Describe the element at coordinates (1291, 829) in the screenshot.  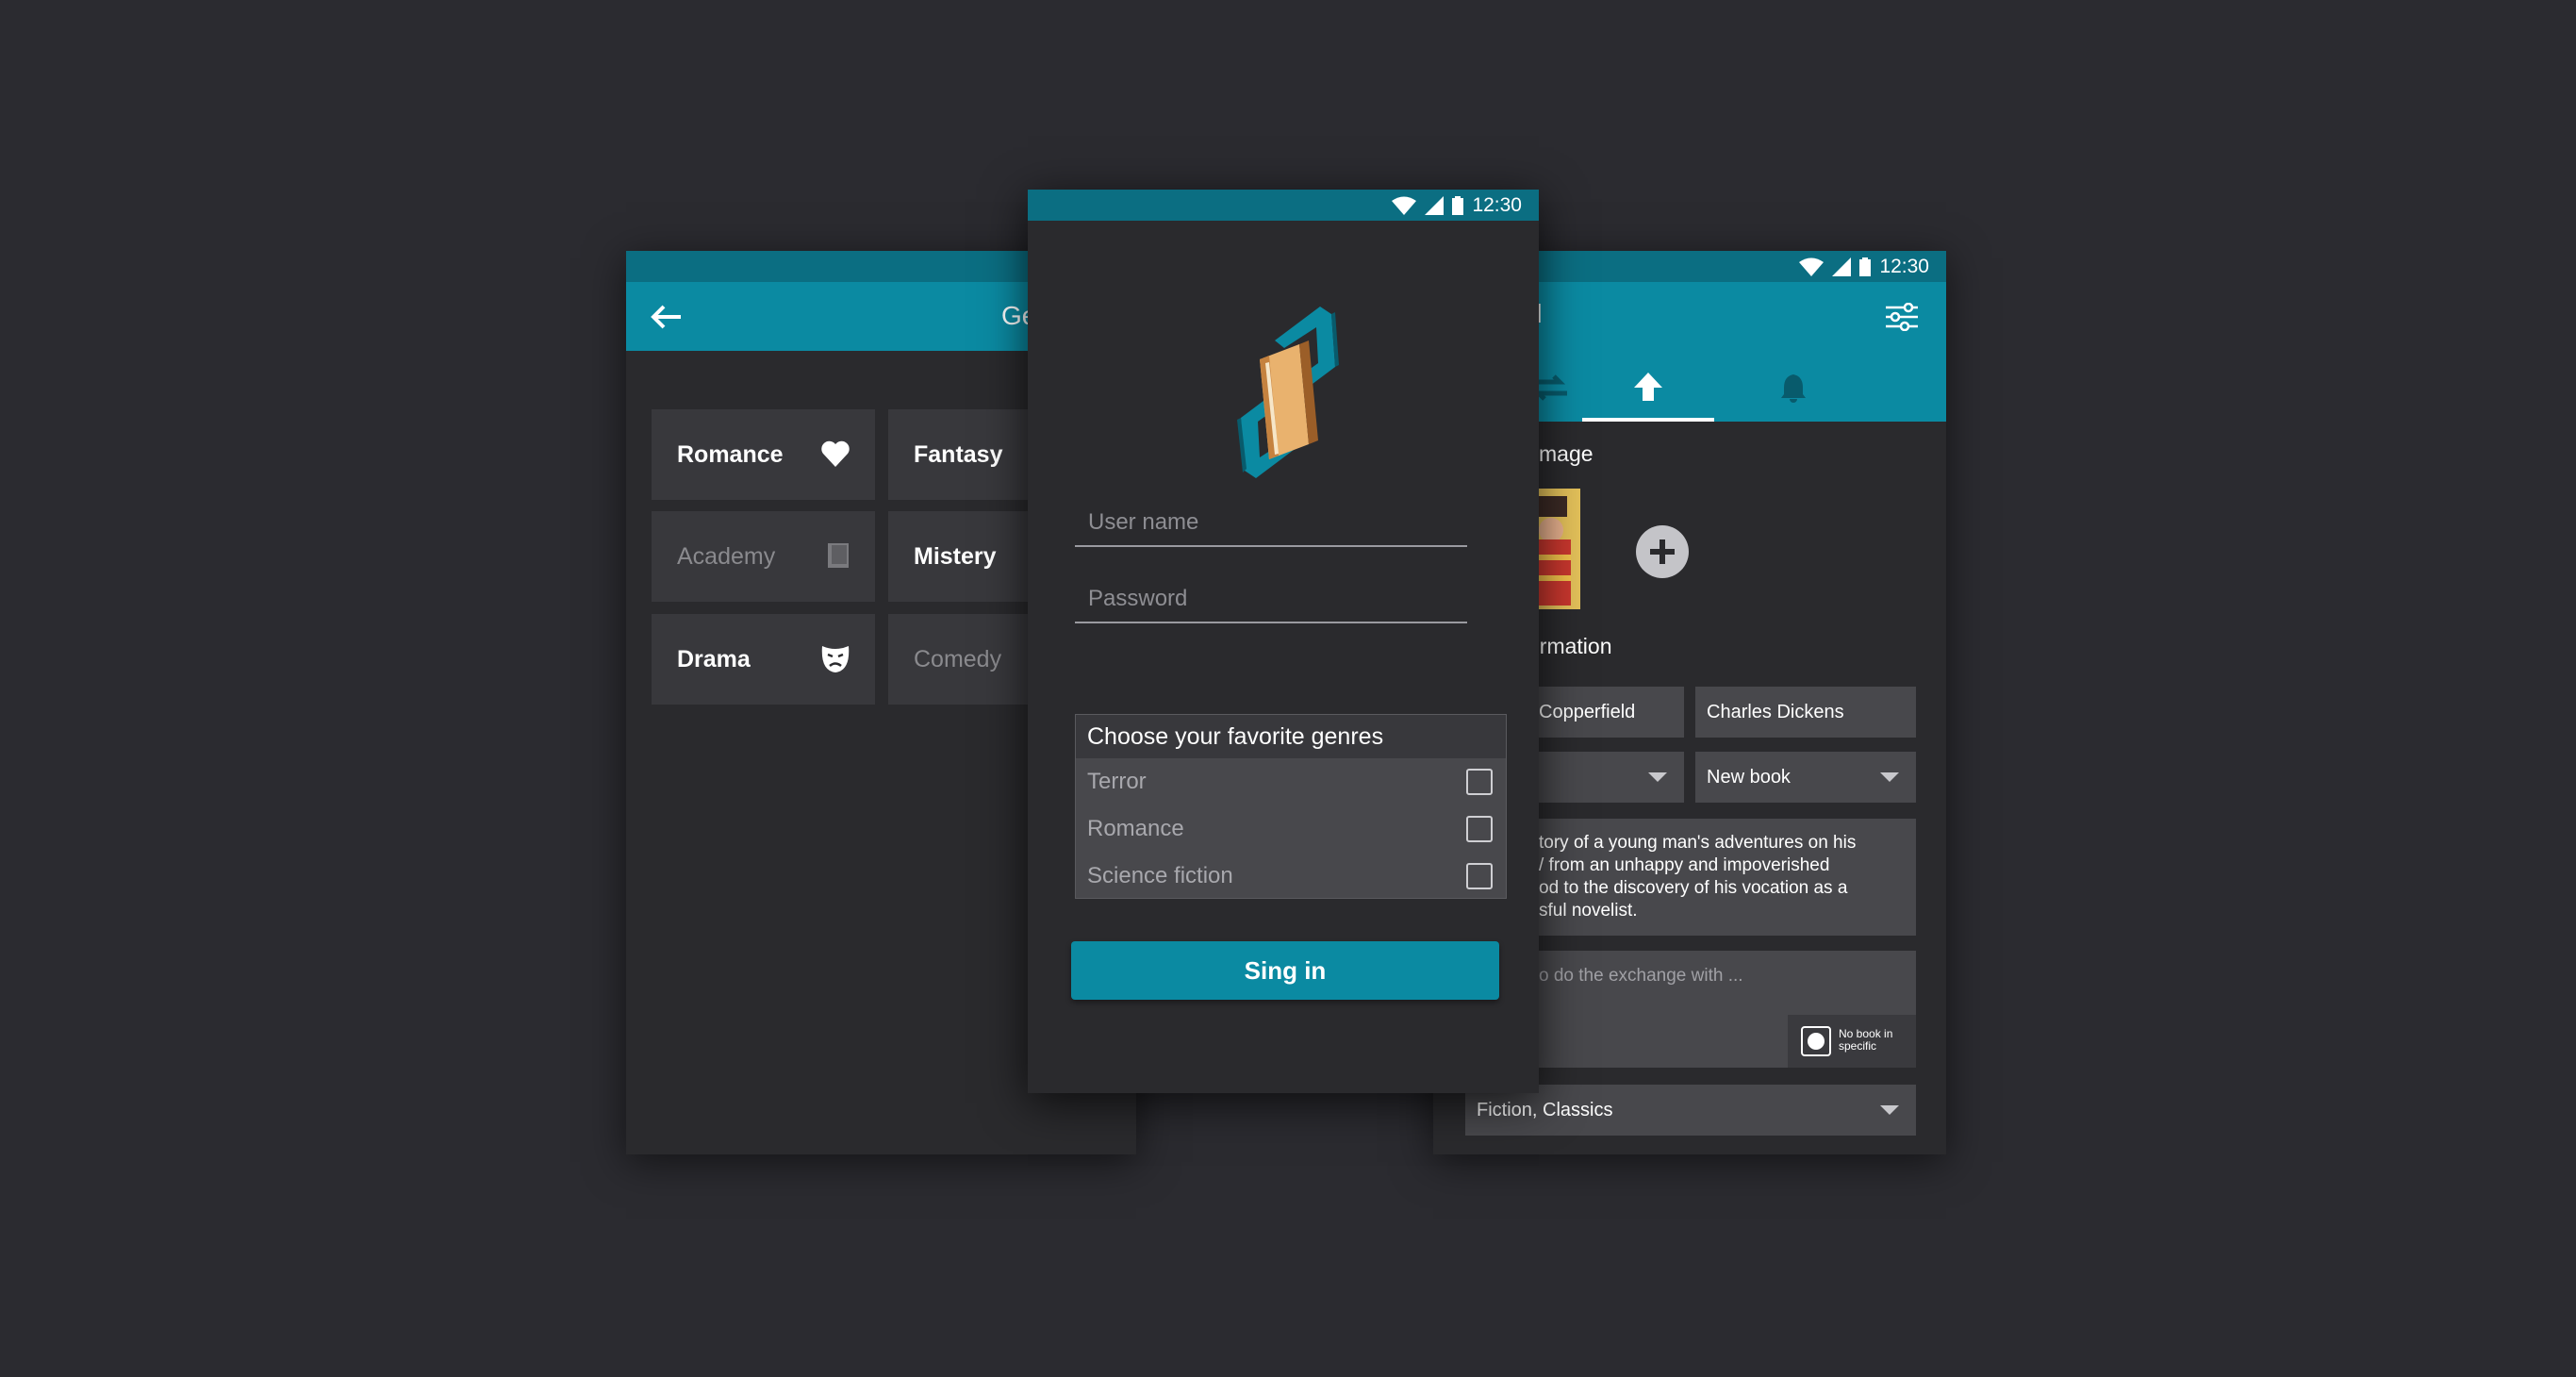
I see `genre-option-romance: Romance` at that location.